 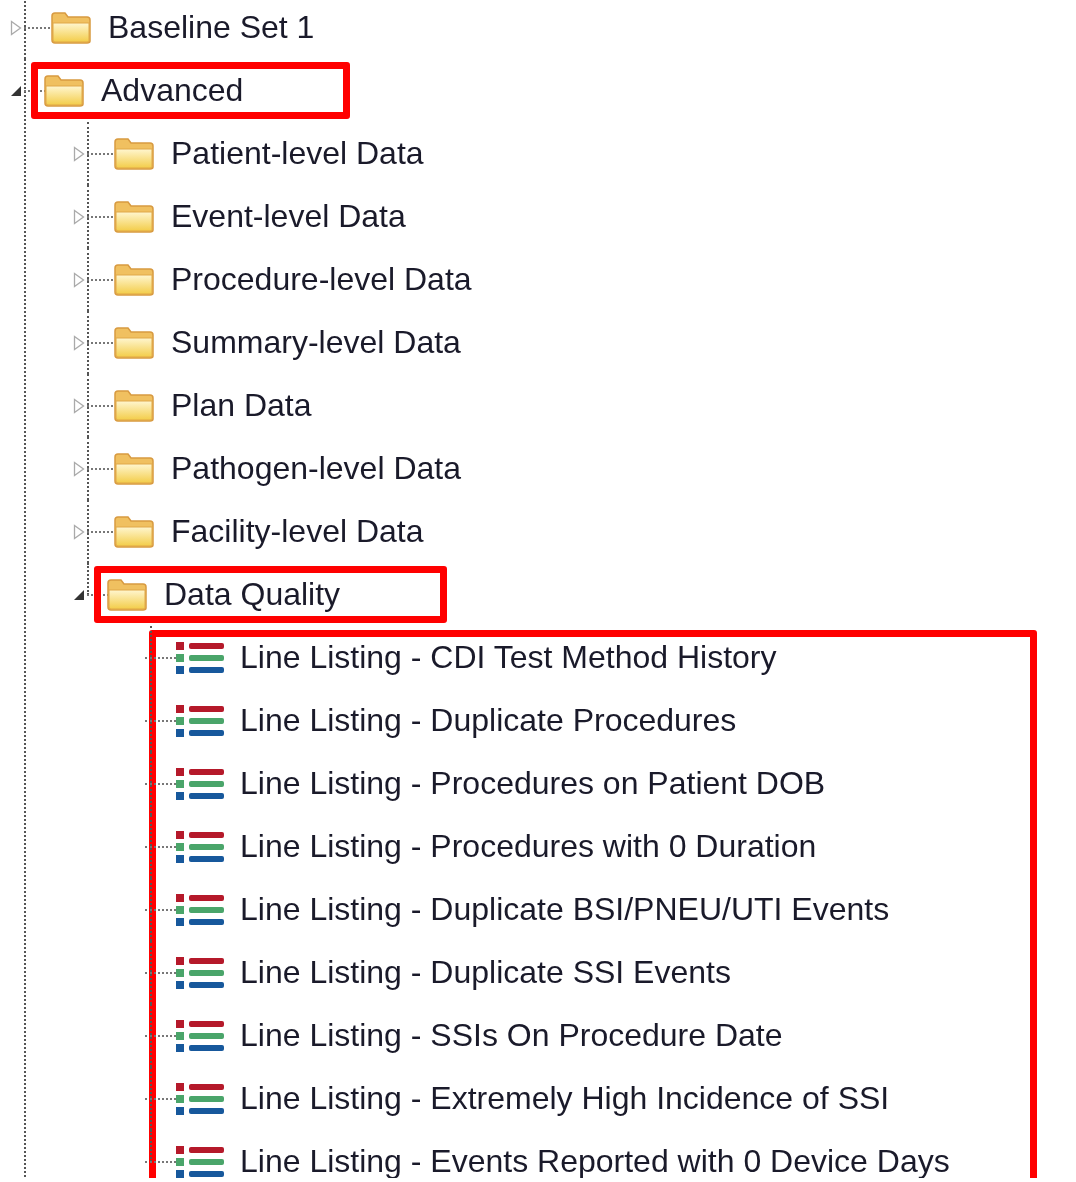 What do you see at coordinates (565, 909) in the screenshot?
I see `report-link: Line Listing - Duplicate BSI/PNEU/UTI Events` at bounding box center [565, 909].